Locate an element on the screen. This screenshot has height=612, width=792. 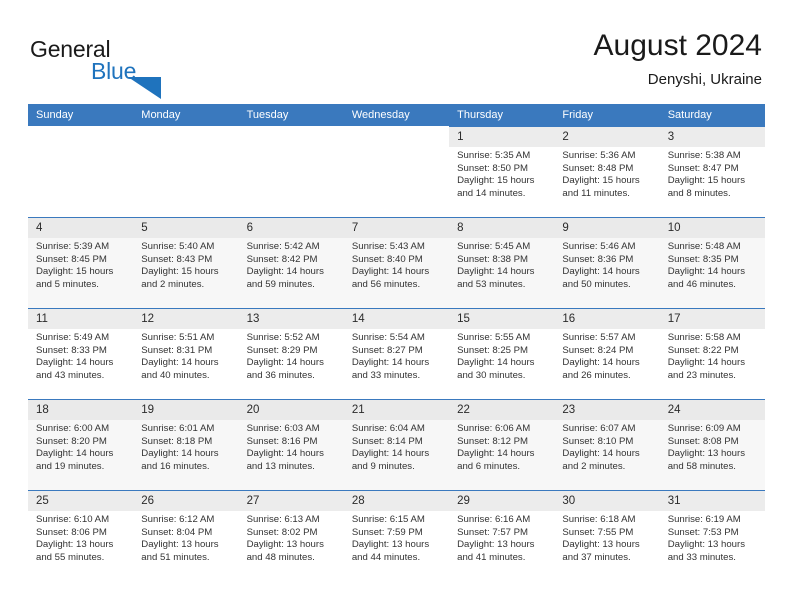
day-sunset-text: Sunset: 8:20 PM is located at coordinates (71, 441).